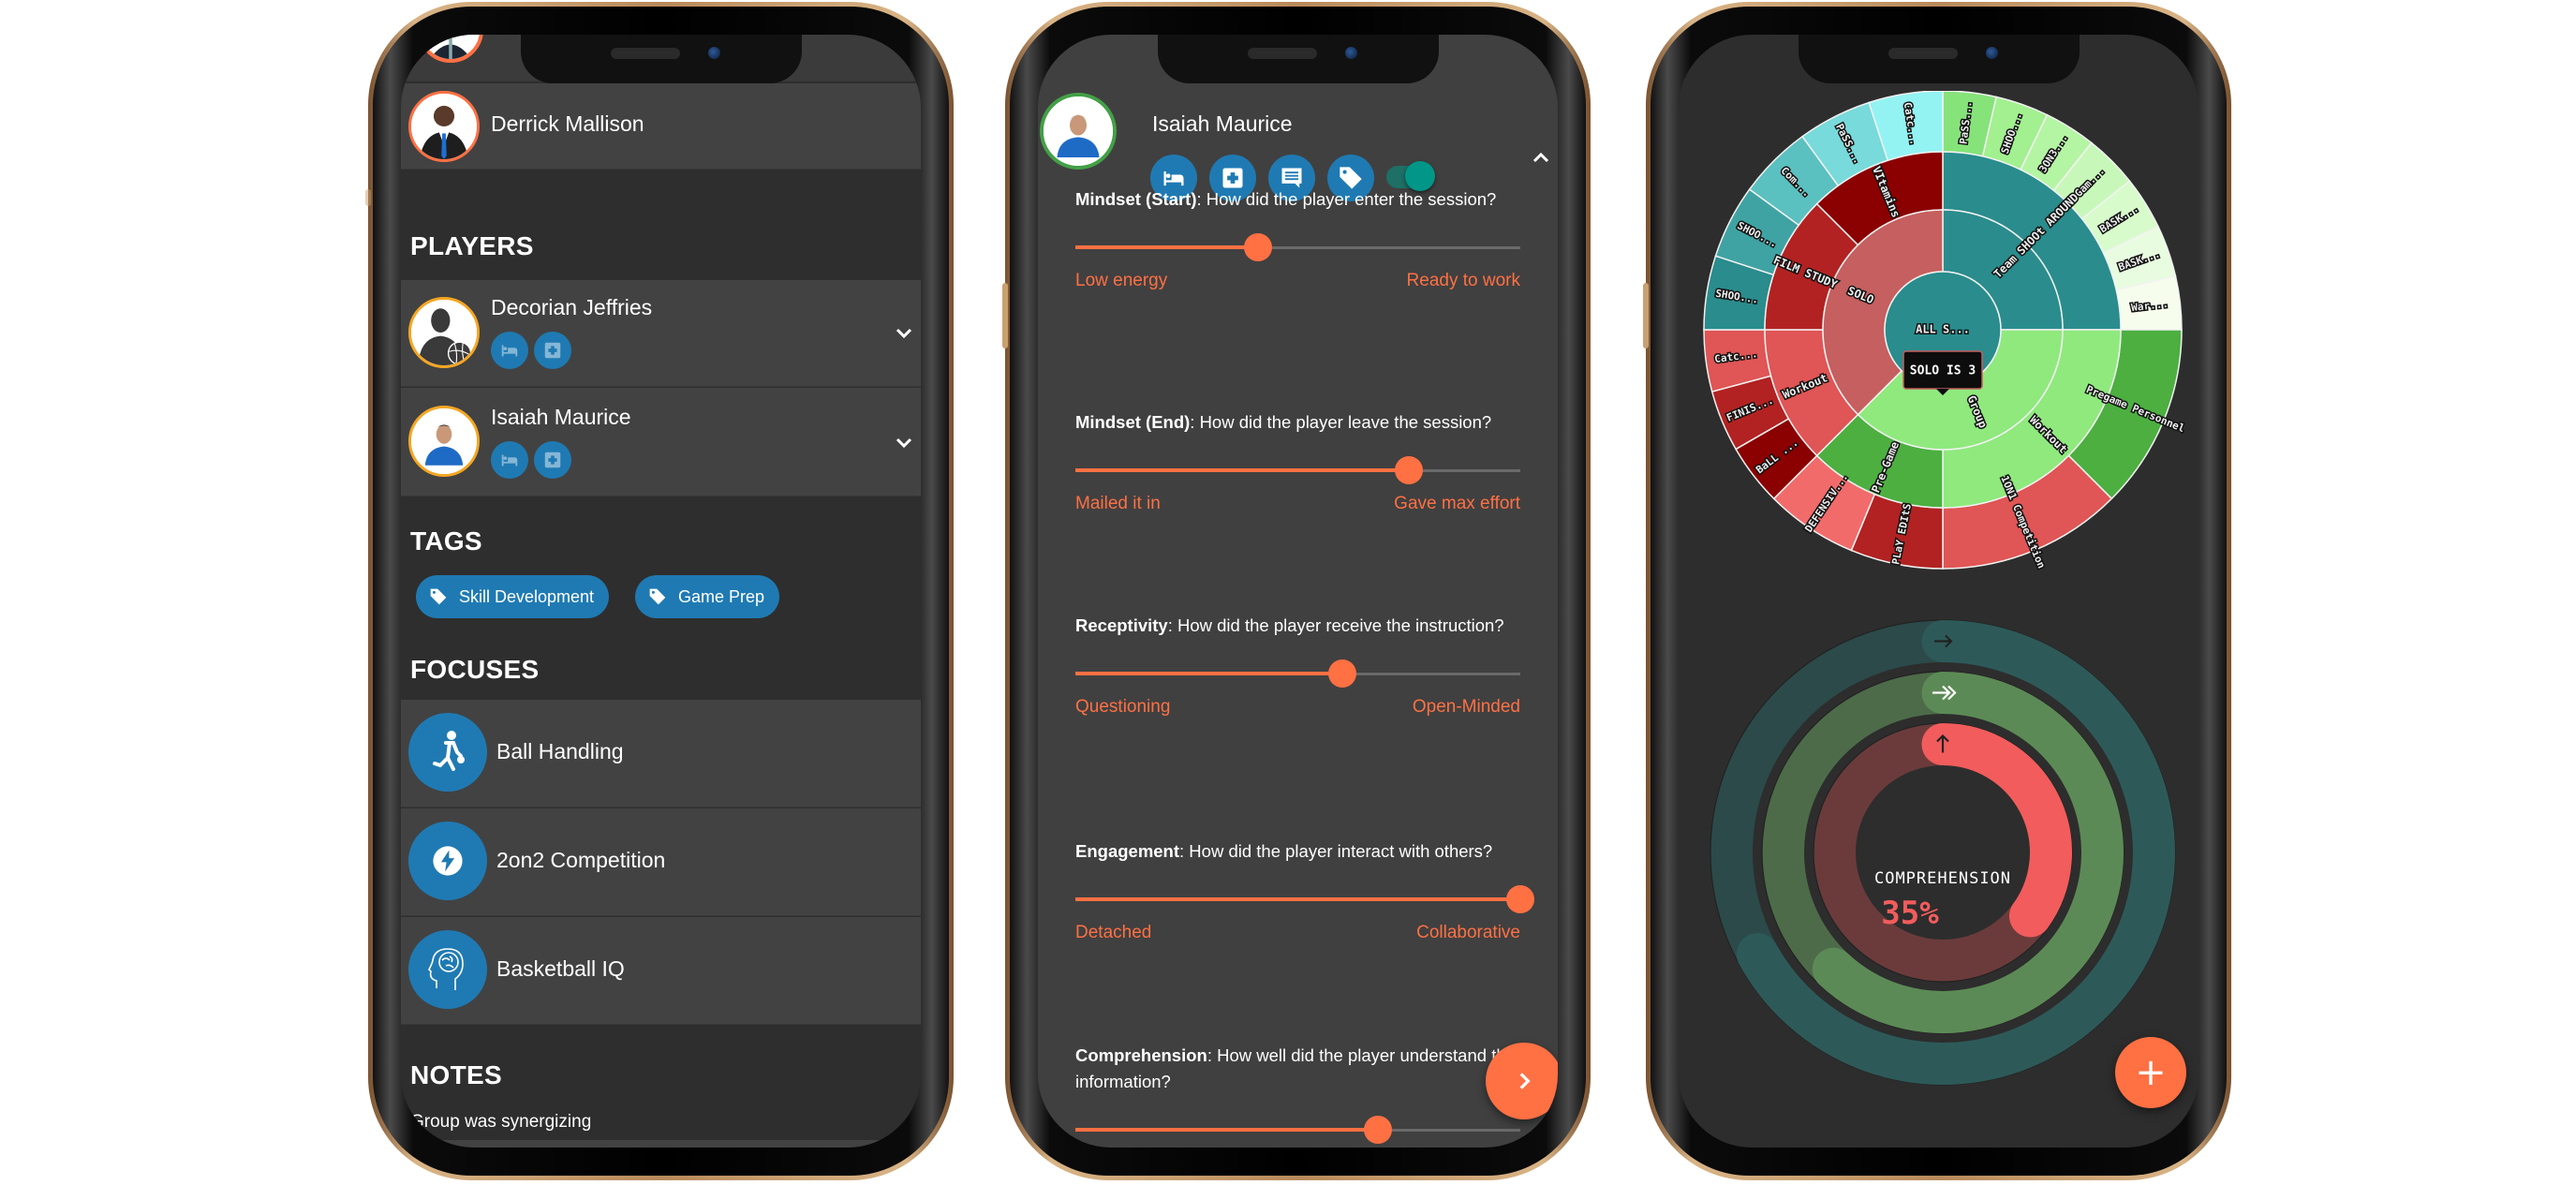  What do you see at coordinates (1127, 851) in the screenshot?
I see `question-title: Engagement` at bounding box center [1127, 851].